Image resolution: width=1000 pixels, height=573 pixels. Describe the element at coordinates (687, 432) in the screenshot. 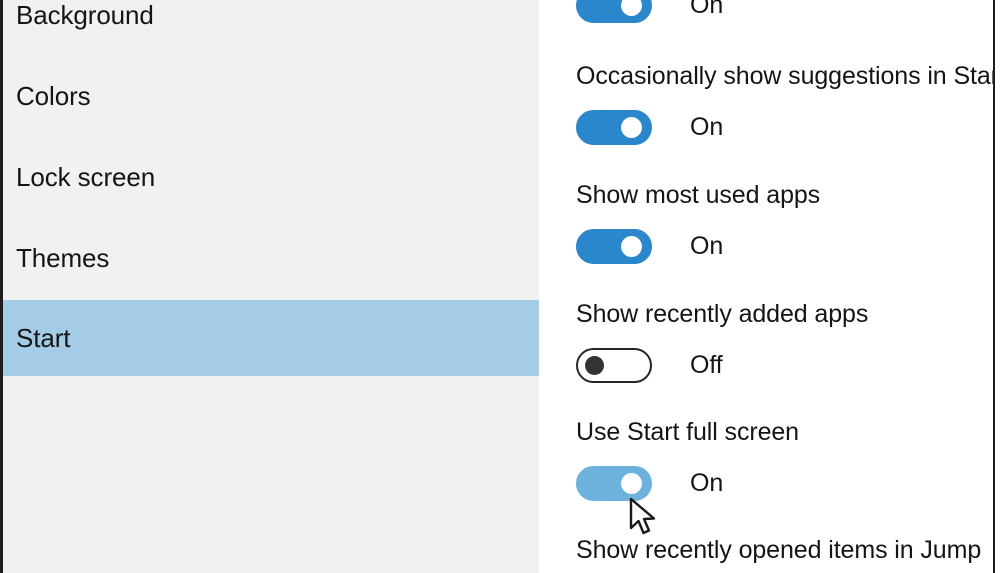

I see `setting-label-use-start-full-screen: Use Start full screen` at that location.